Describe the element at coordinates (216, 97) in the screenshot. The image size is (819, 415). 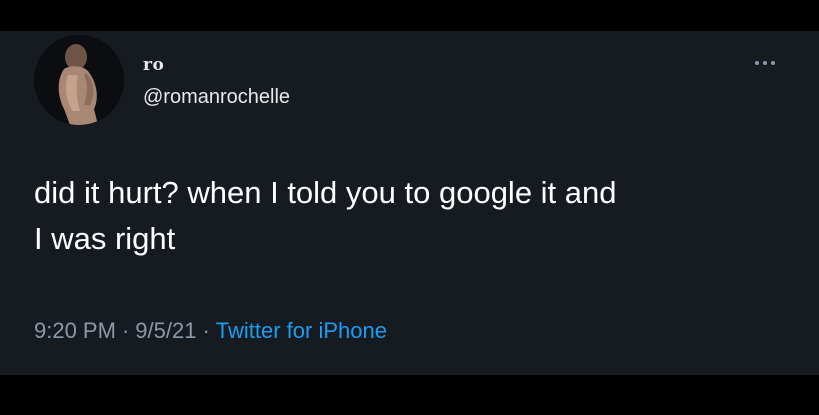
I see `user-handle: @romanrochelle` at that location.